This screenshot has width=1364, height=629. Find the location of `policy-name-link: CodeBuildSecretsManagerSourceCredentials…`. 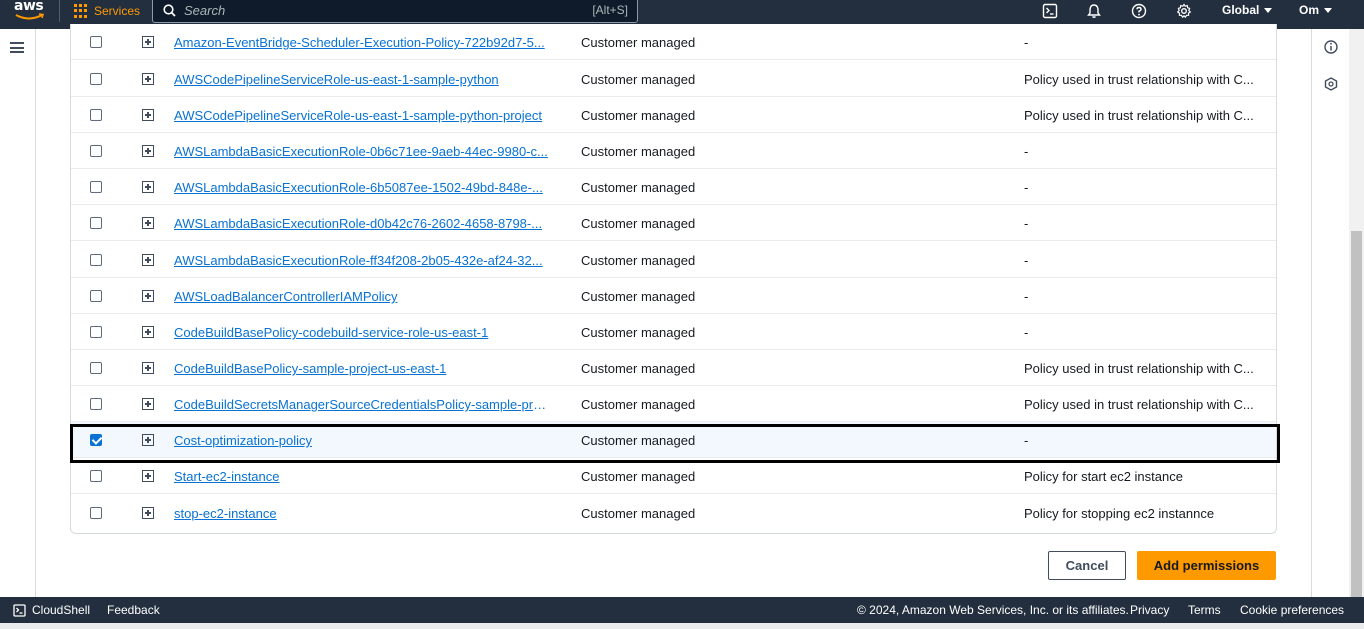

policy-name-link: CodeBuildSecretsManagerSourceCredentials… is located at coordinates (361, 404).